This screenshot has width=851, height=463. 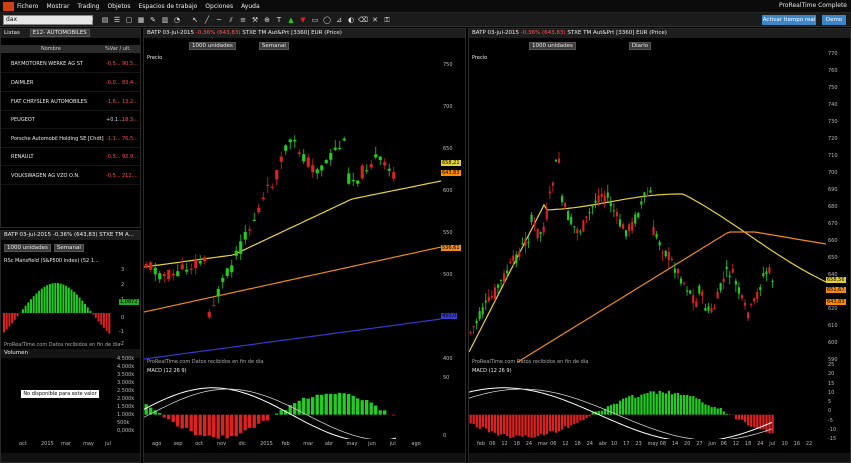 I want to click on eraser-icon: ⌫, so click(x=363, y=20).